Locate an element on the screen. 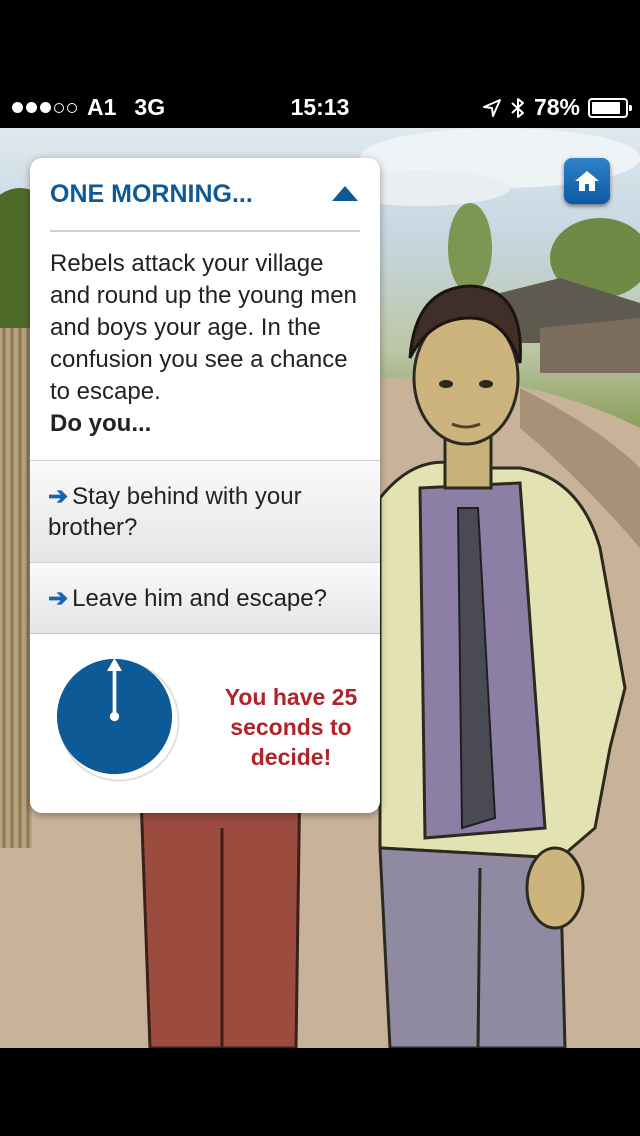 The image size is (640, 1136). clock-icon is located at coordinates (118, 720).